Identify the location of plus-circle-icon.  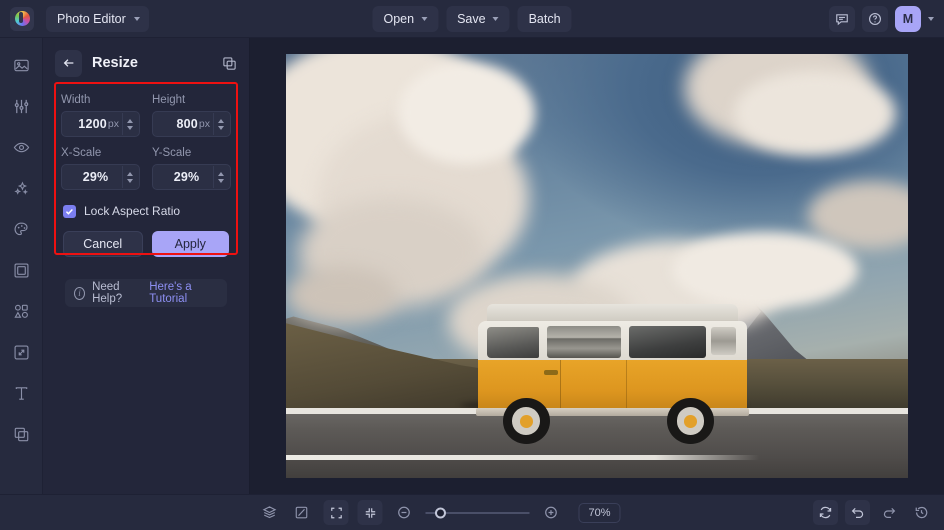
(551, 512).